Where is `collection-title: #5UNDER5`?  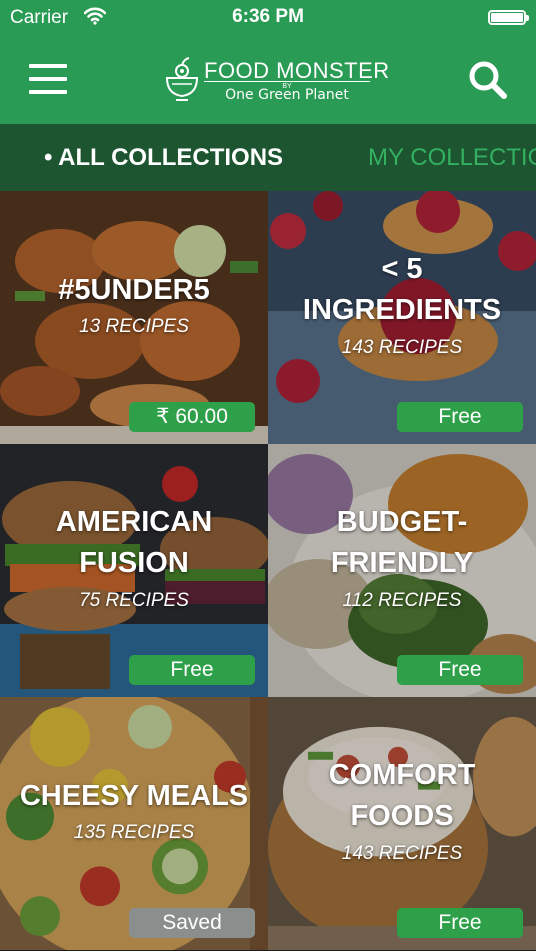 collection-title: #5UNDER5 is located at coordinates (134, 290).